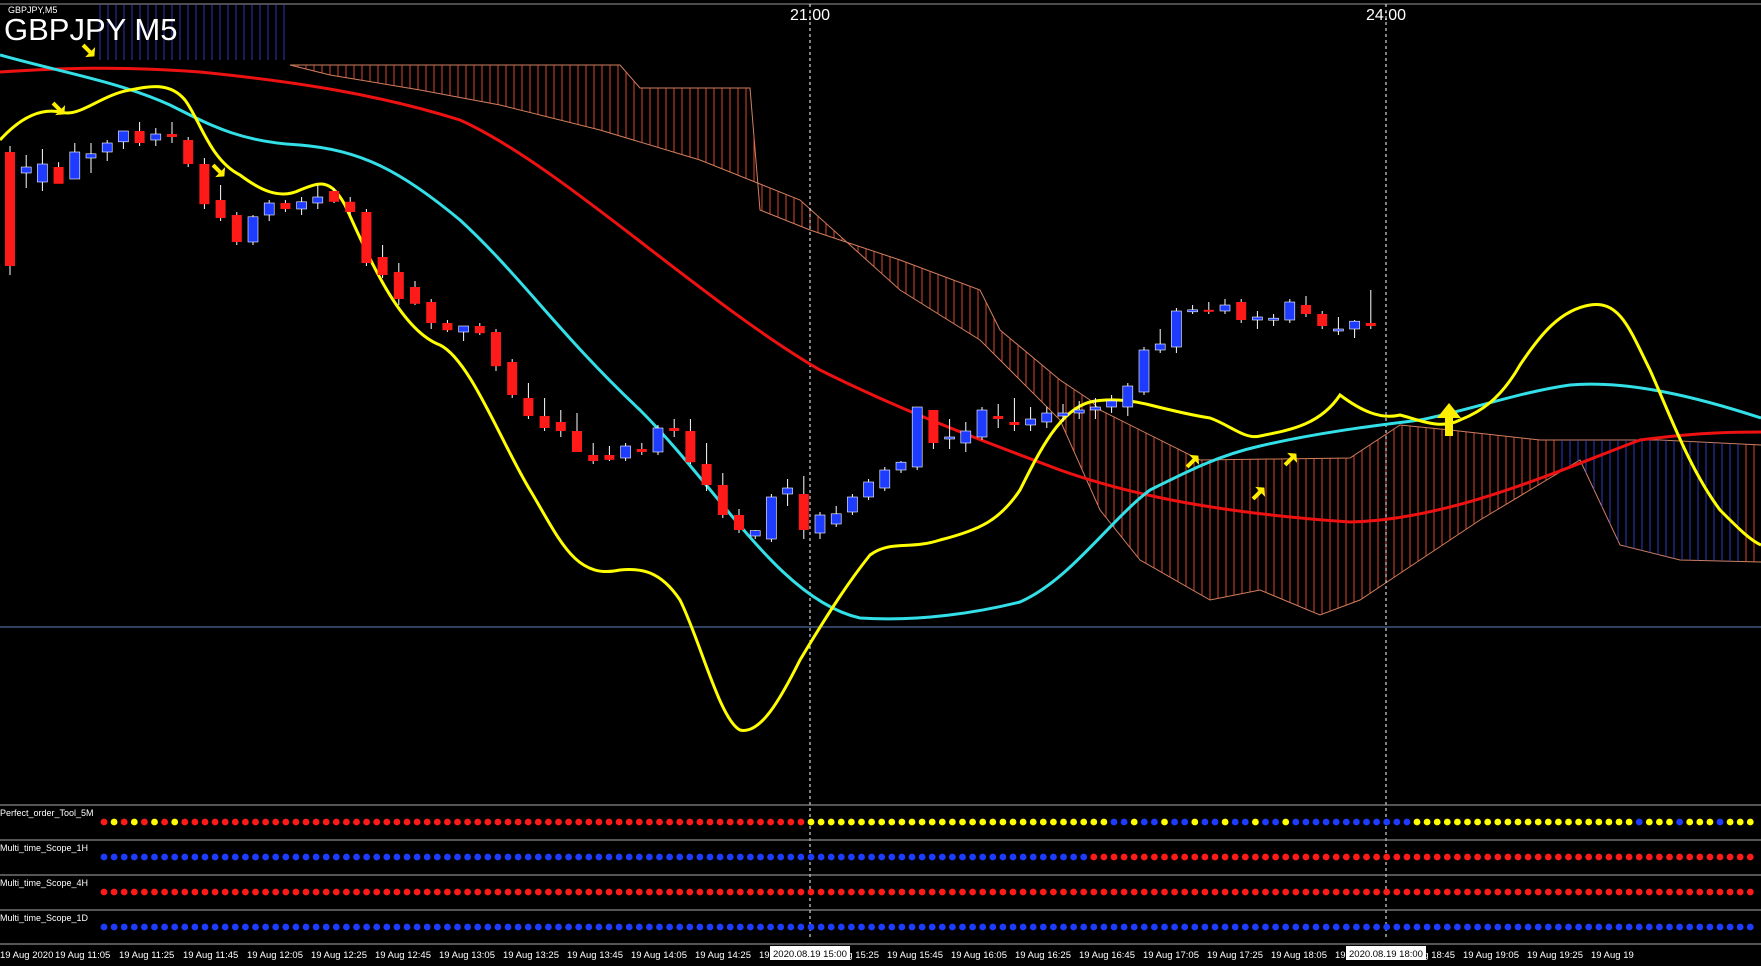  Describe the element at coordinates (236, 228) in the screenshot. I see `candle` at that location.